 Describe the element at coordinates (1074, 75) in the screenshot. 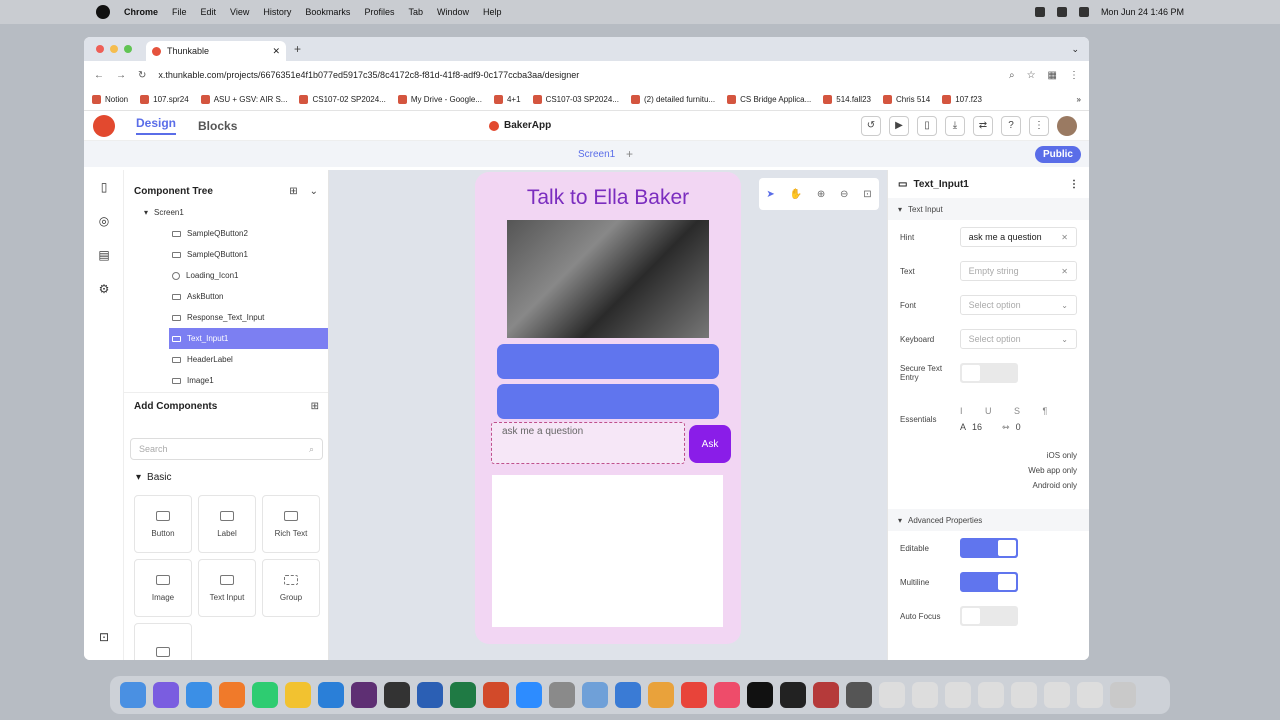

I see `menu-dots-icon: ⋮` at that location.